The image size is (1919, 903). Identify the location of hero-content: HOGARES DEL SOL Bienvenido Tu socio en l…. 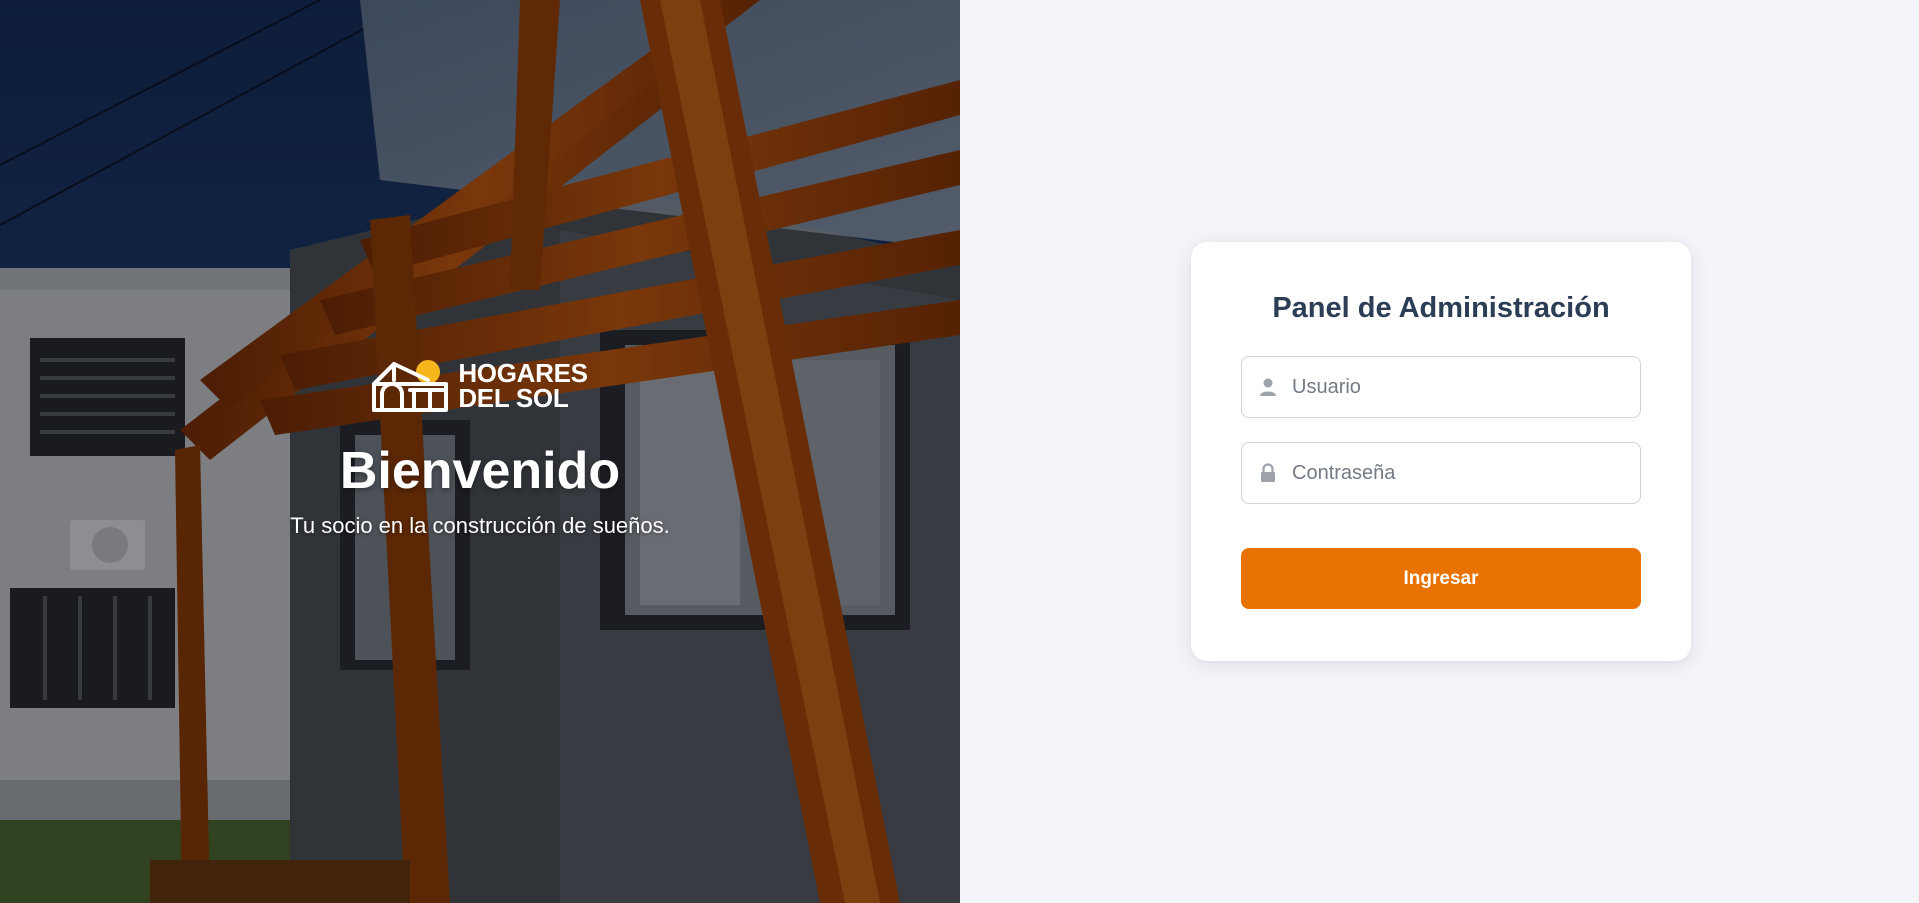
(480, 448).